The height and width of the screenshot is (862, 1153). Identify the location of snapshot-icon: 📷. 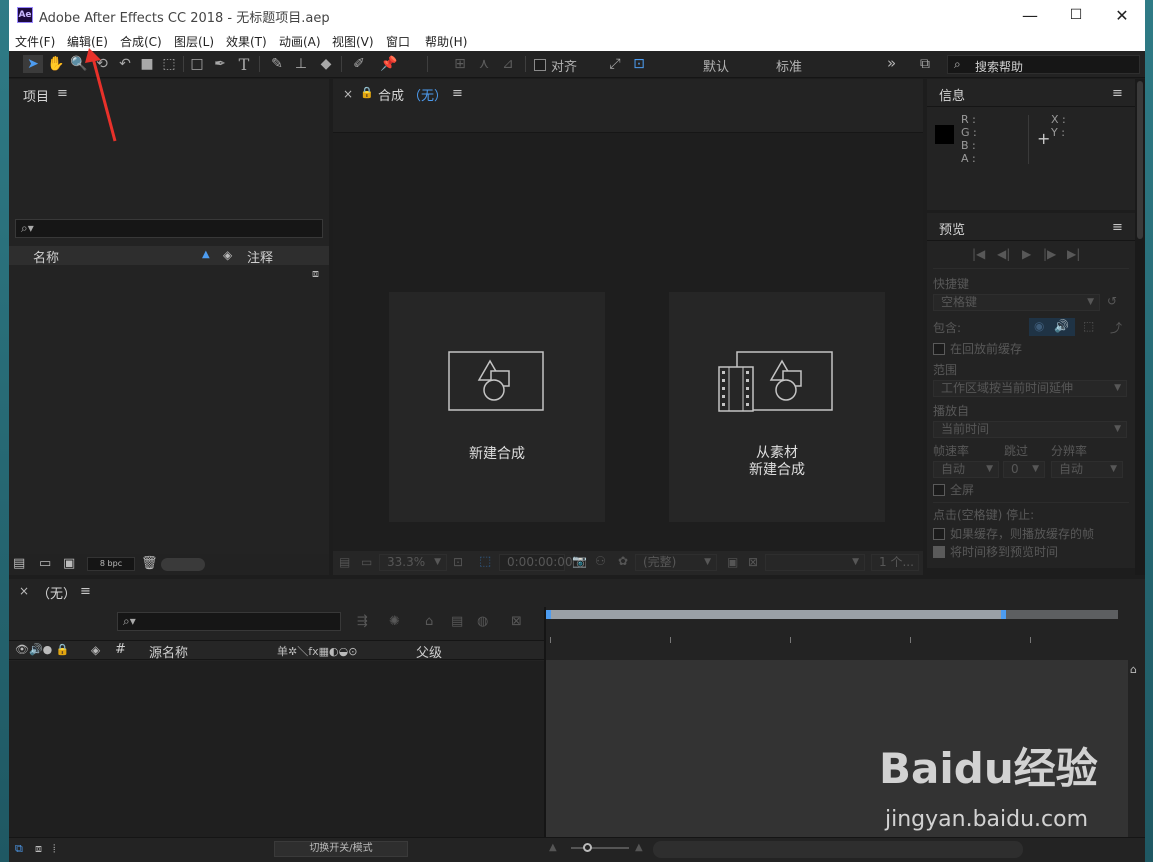
(579, 561).